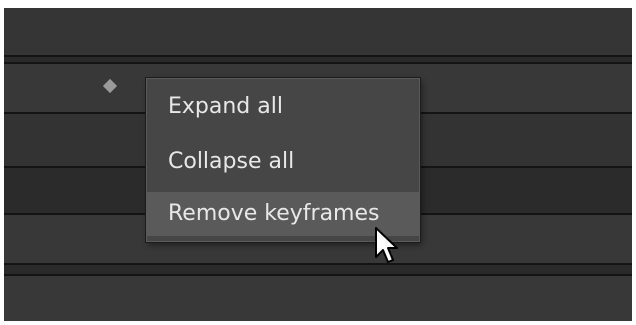 The image size is (636, 325). I want to click on arrow-pointer-icon, so click(386, 245).